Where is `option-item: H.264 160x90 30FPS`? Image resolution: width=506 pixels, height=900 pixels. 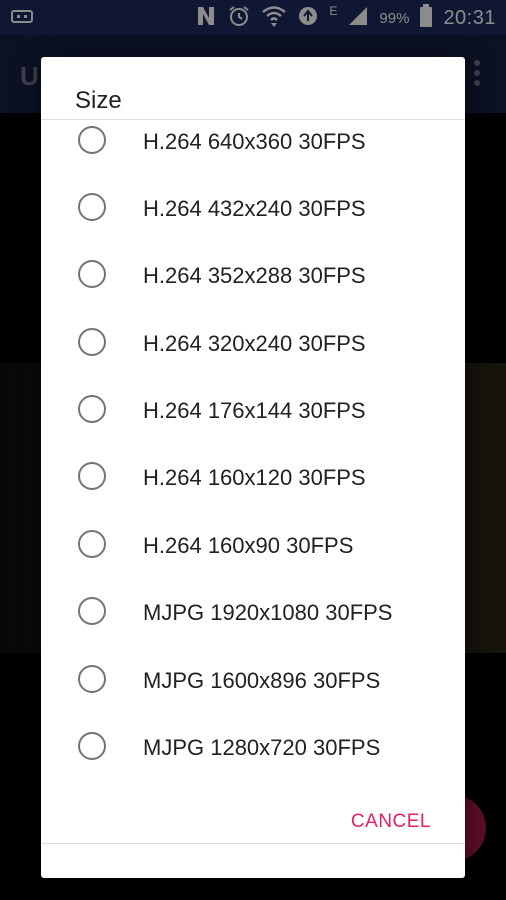 option-item: H.264 160x90 30FPS is located at coordinates (253, 557).